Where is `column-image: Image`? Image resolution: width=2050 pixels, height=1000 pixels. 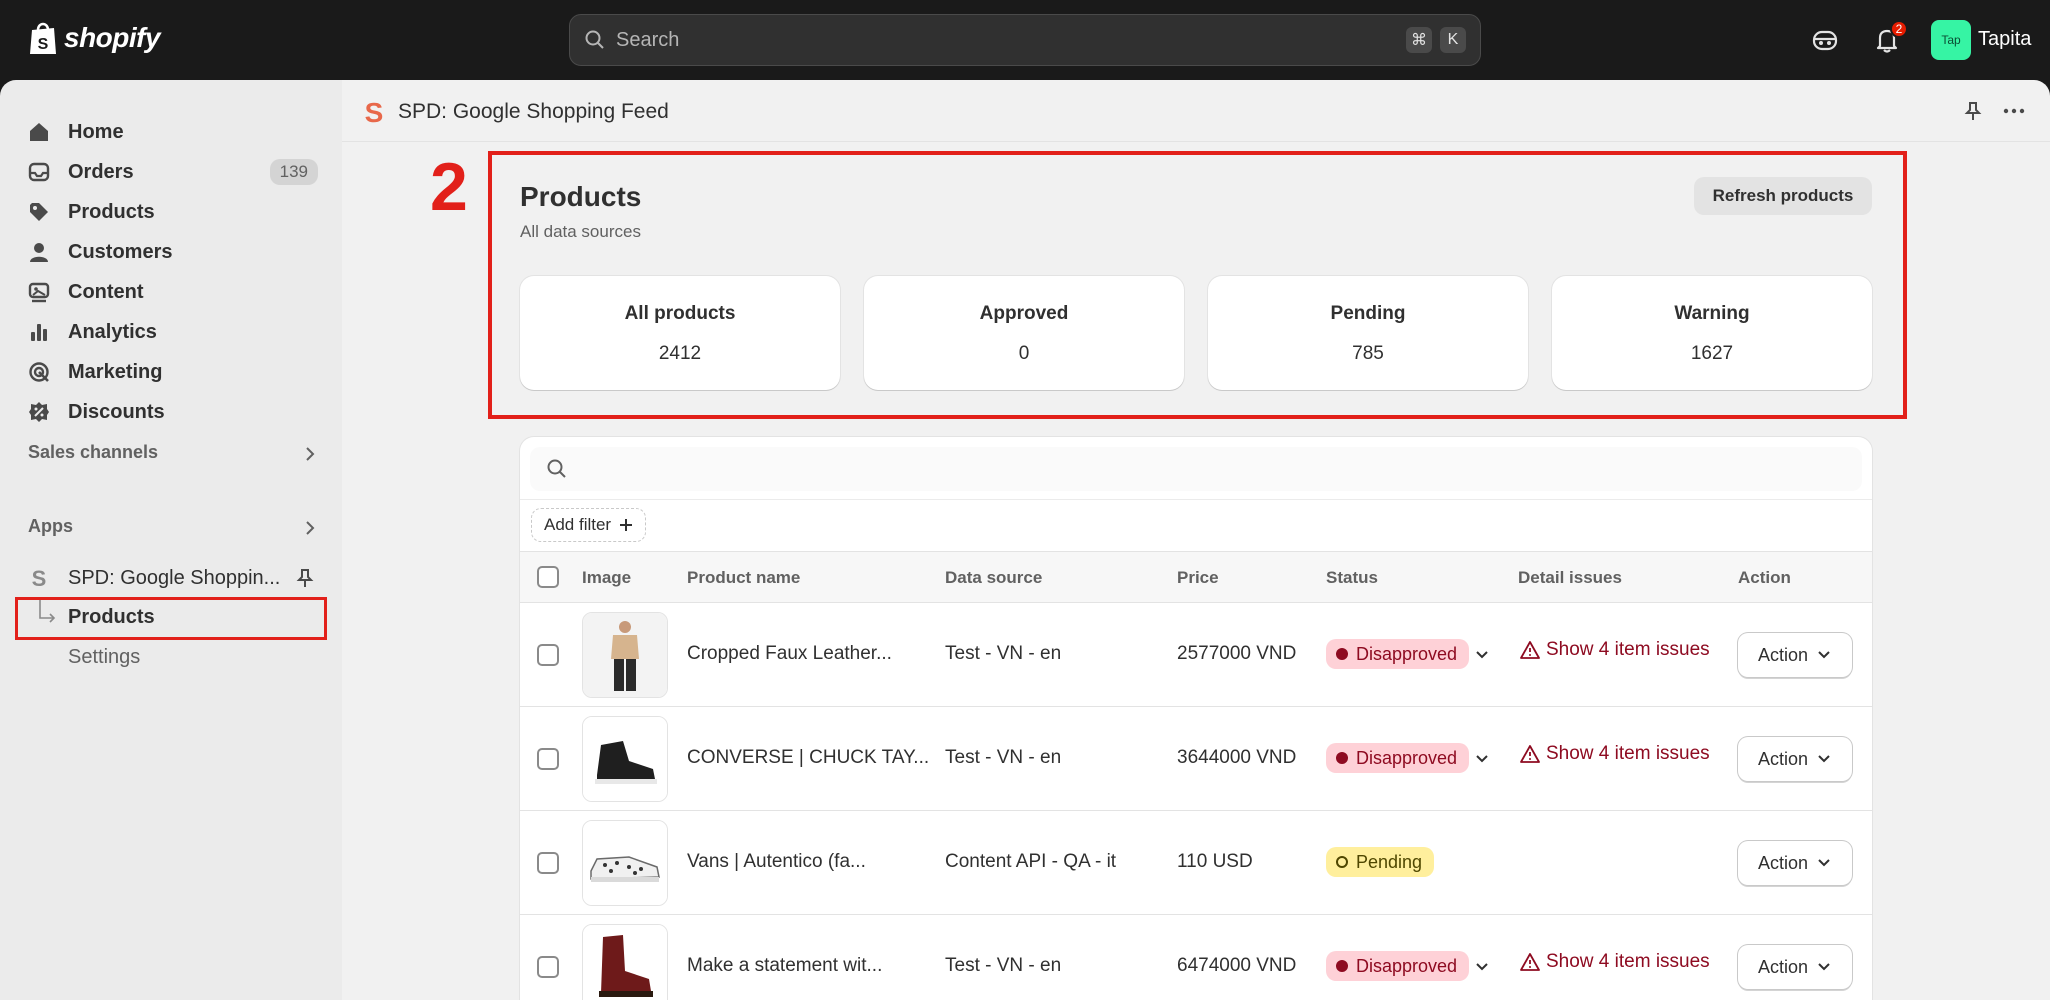
column-image: Image is located at coordinates (606, 578).